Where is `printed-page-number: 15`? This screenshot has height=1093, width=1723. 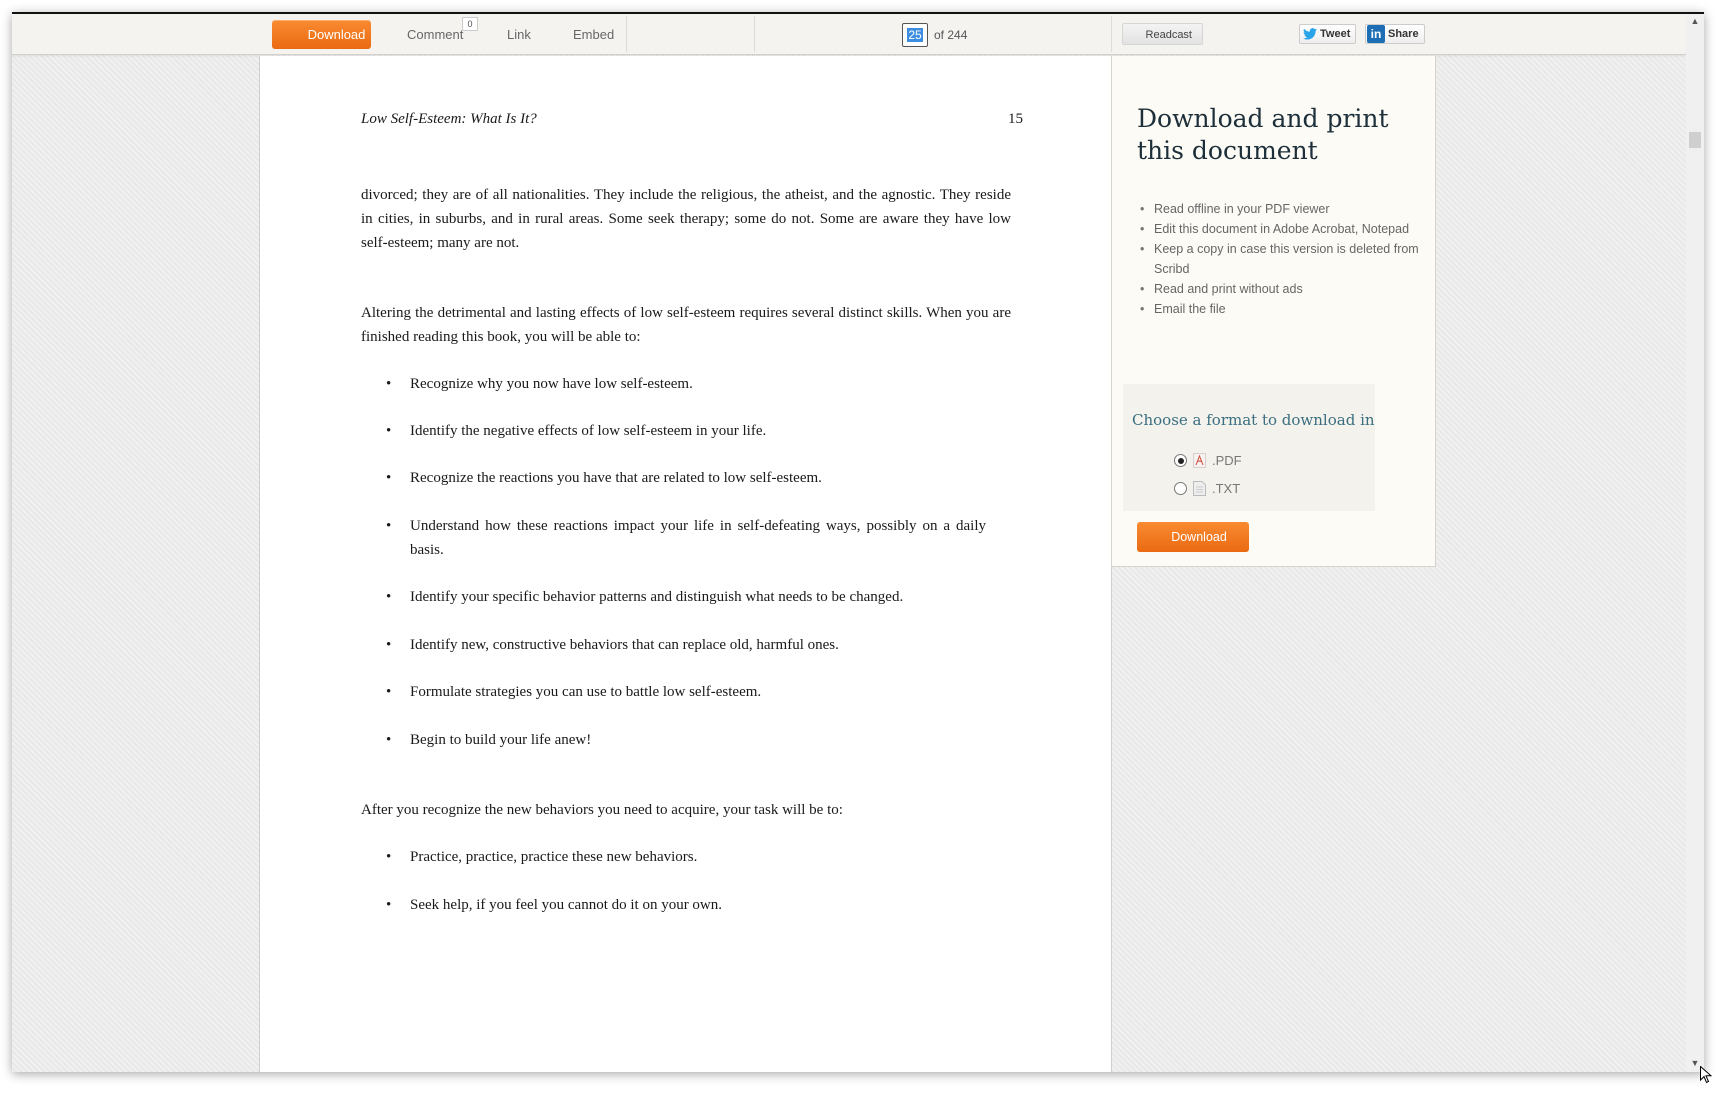 printed-page-number: 15 is located at coordinates (1015, 119).